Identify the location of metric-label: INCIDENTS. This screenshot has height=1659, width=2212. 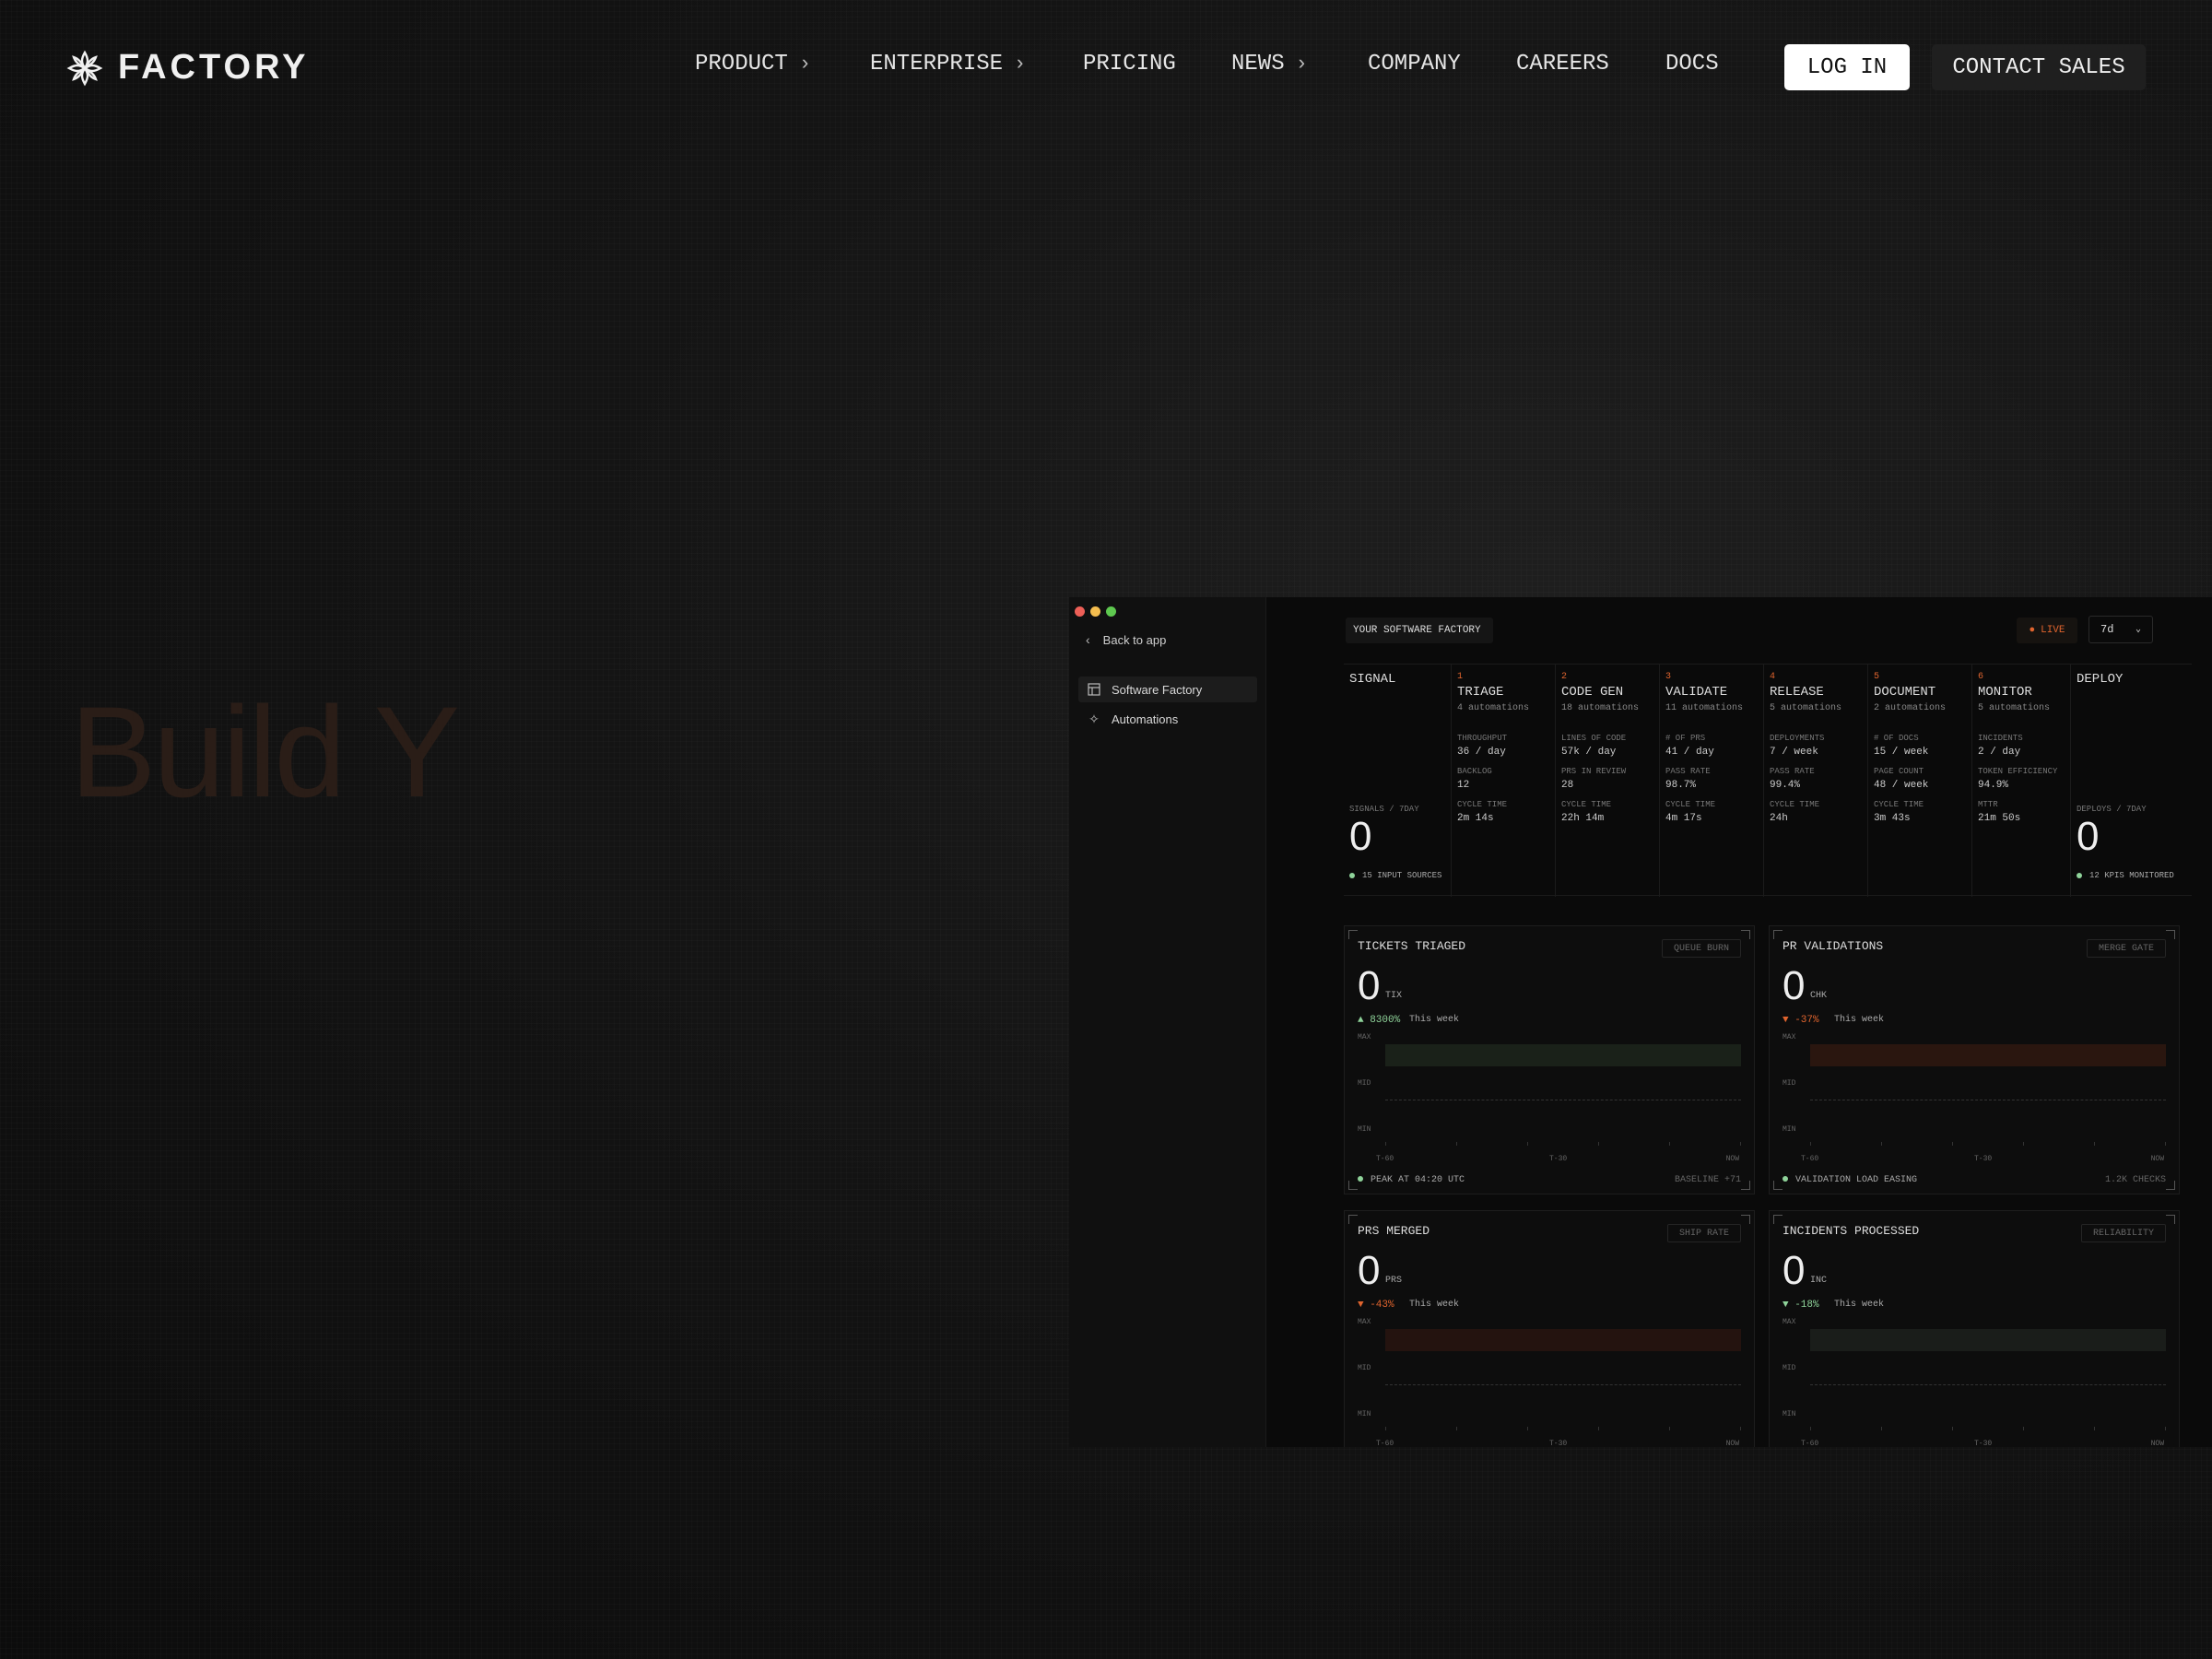
(2000, 738).